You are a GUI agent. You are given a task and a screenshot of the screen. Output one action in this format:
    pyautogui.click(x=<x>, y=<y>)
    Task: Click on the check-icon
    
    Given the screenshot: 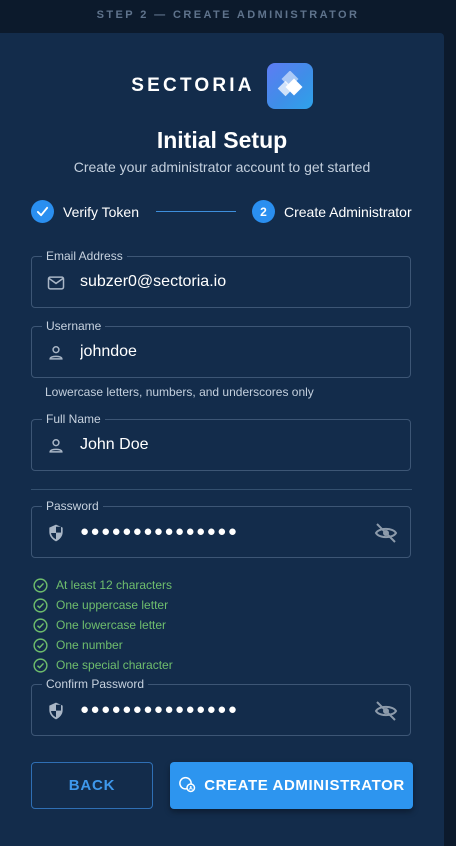 What is the action you would take?
    pyautogui.click(x=42, y=211)
    